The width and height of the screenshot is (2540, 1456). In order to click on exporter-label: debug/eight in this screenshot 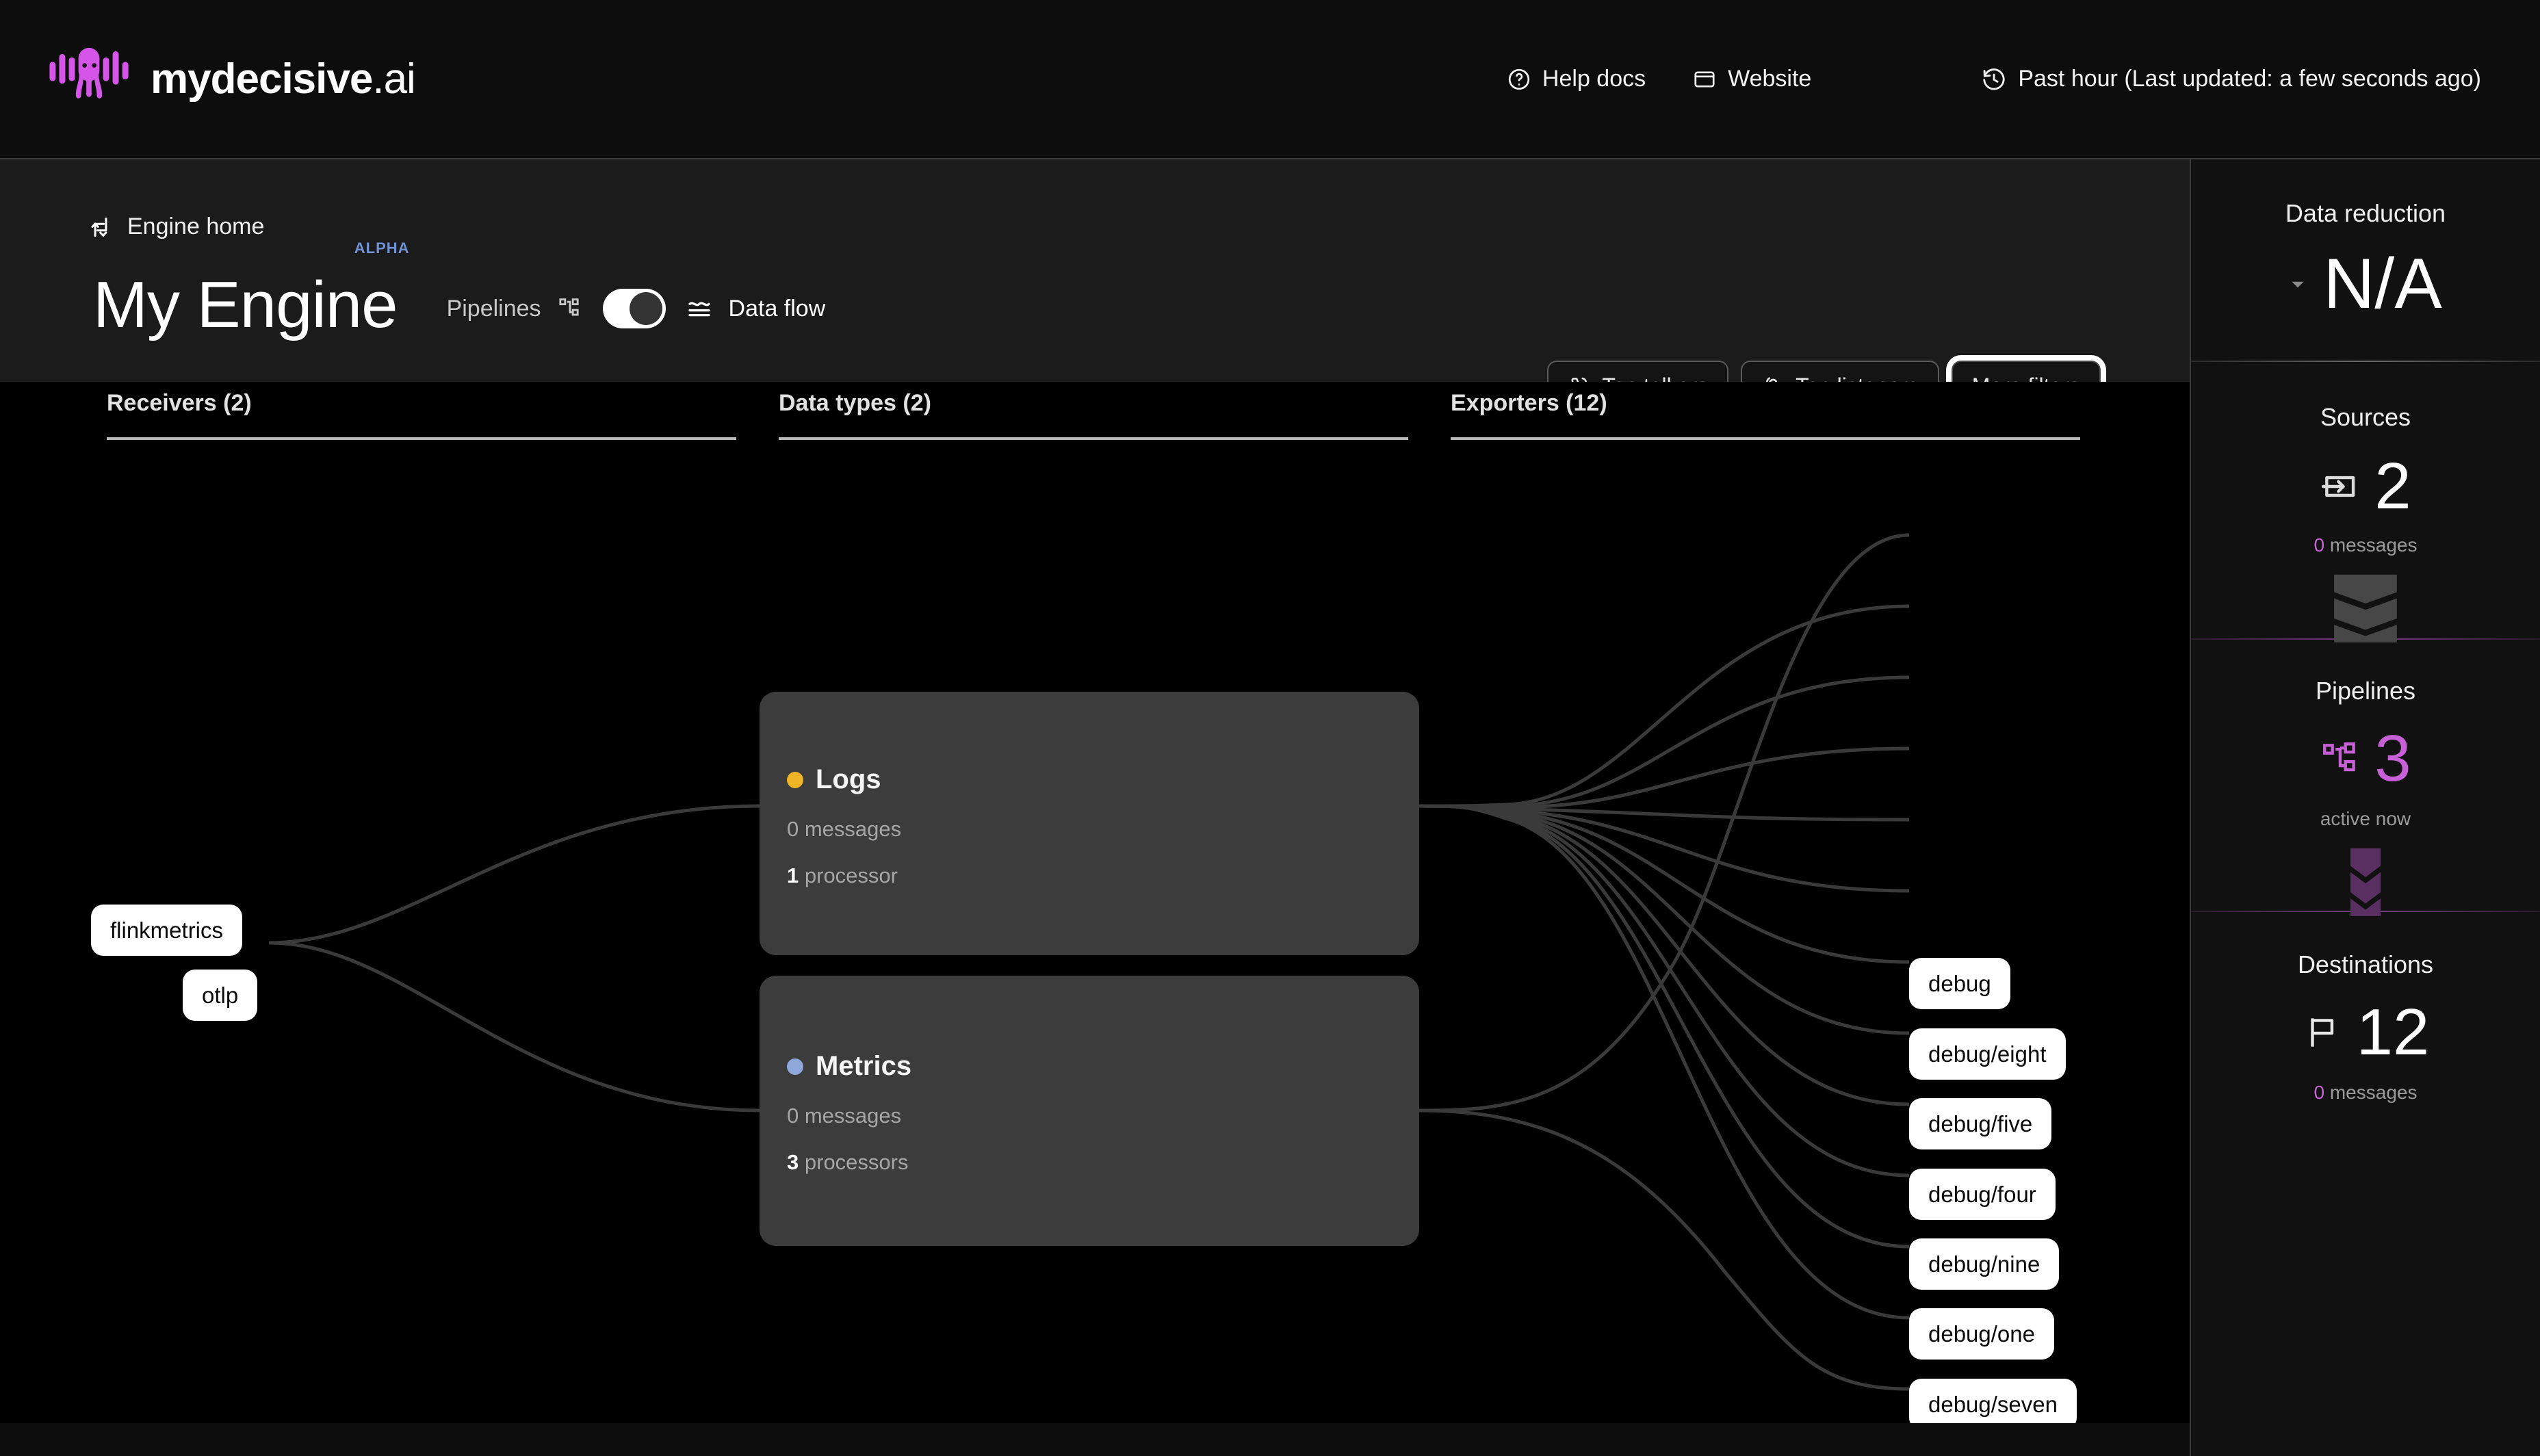, I will do `click(1987, 1054)`.